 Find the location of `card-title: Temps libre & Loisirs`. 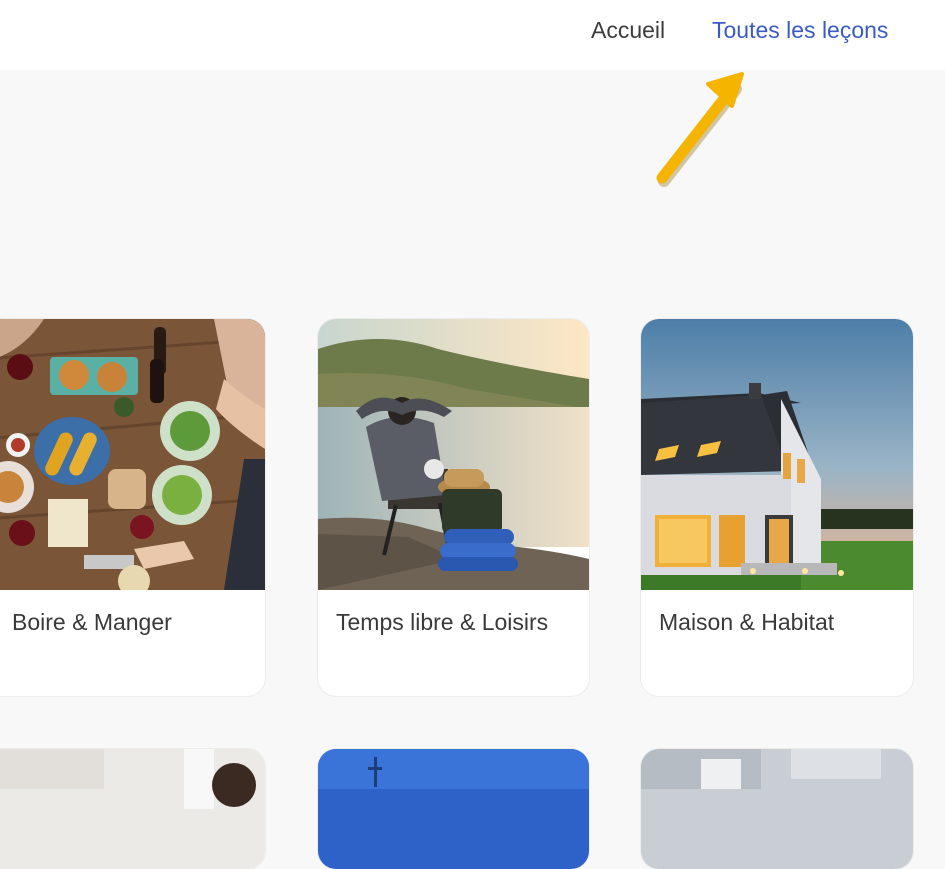

card-title: Temps libre & Loisirs is located at coordinates (442, 622).